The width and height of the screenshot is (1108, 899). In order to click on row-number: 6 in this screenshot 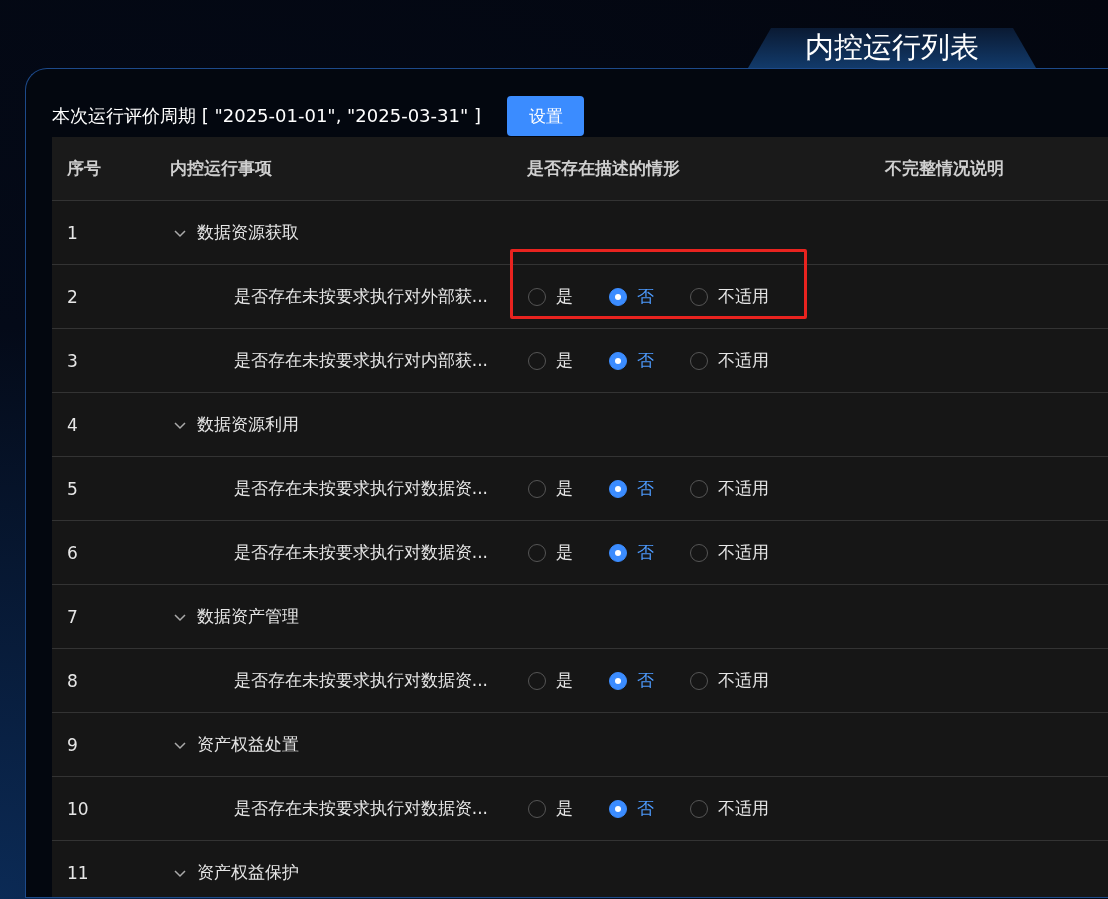, I will do `click(72, 552)`.